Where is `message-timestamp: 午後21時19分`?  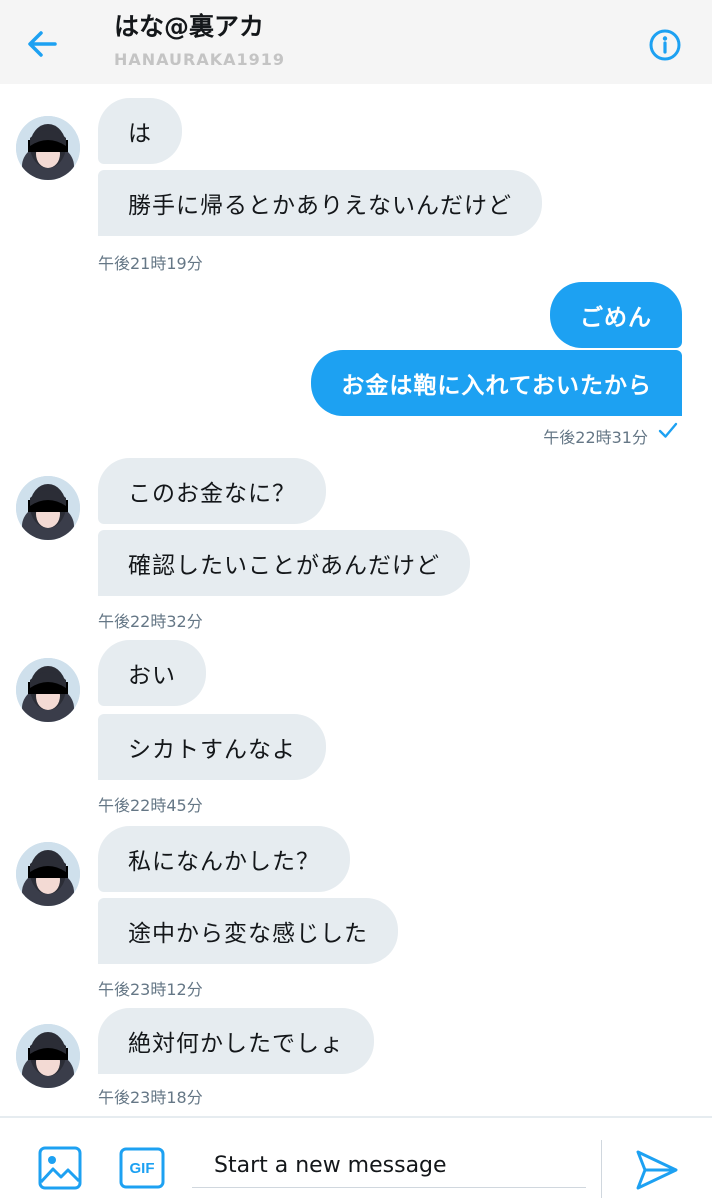 message-timestamp: 午後21時19分 is located at coordinates (150, 263).